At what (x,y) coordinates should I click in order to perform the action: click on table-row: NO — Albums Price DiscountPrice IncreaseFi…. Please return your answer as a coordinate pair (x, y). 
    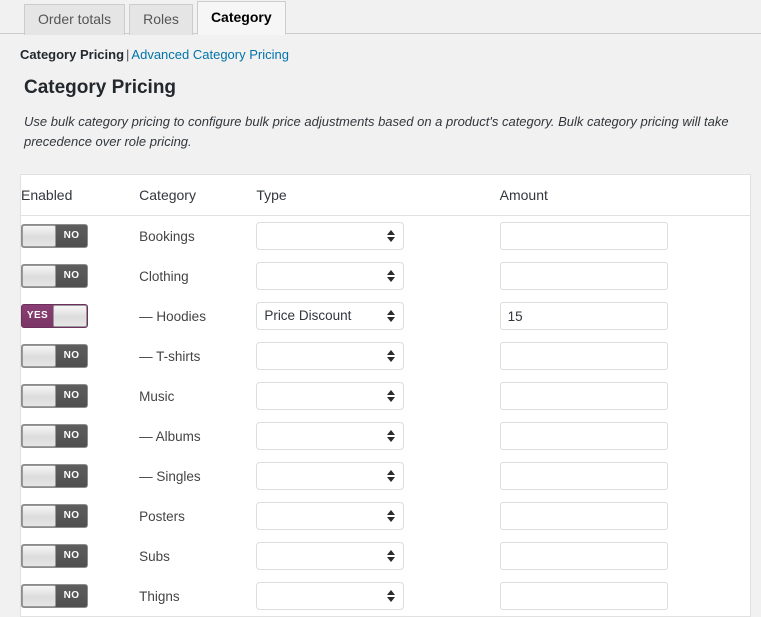
    Looking at the image, I should click on (385, 436).